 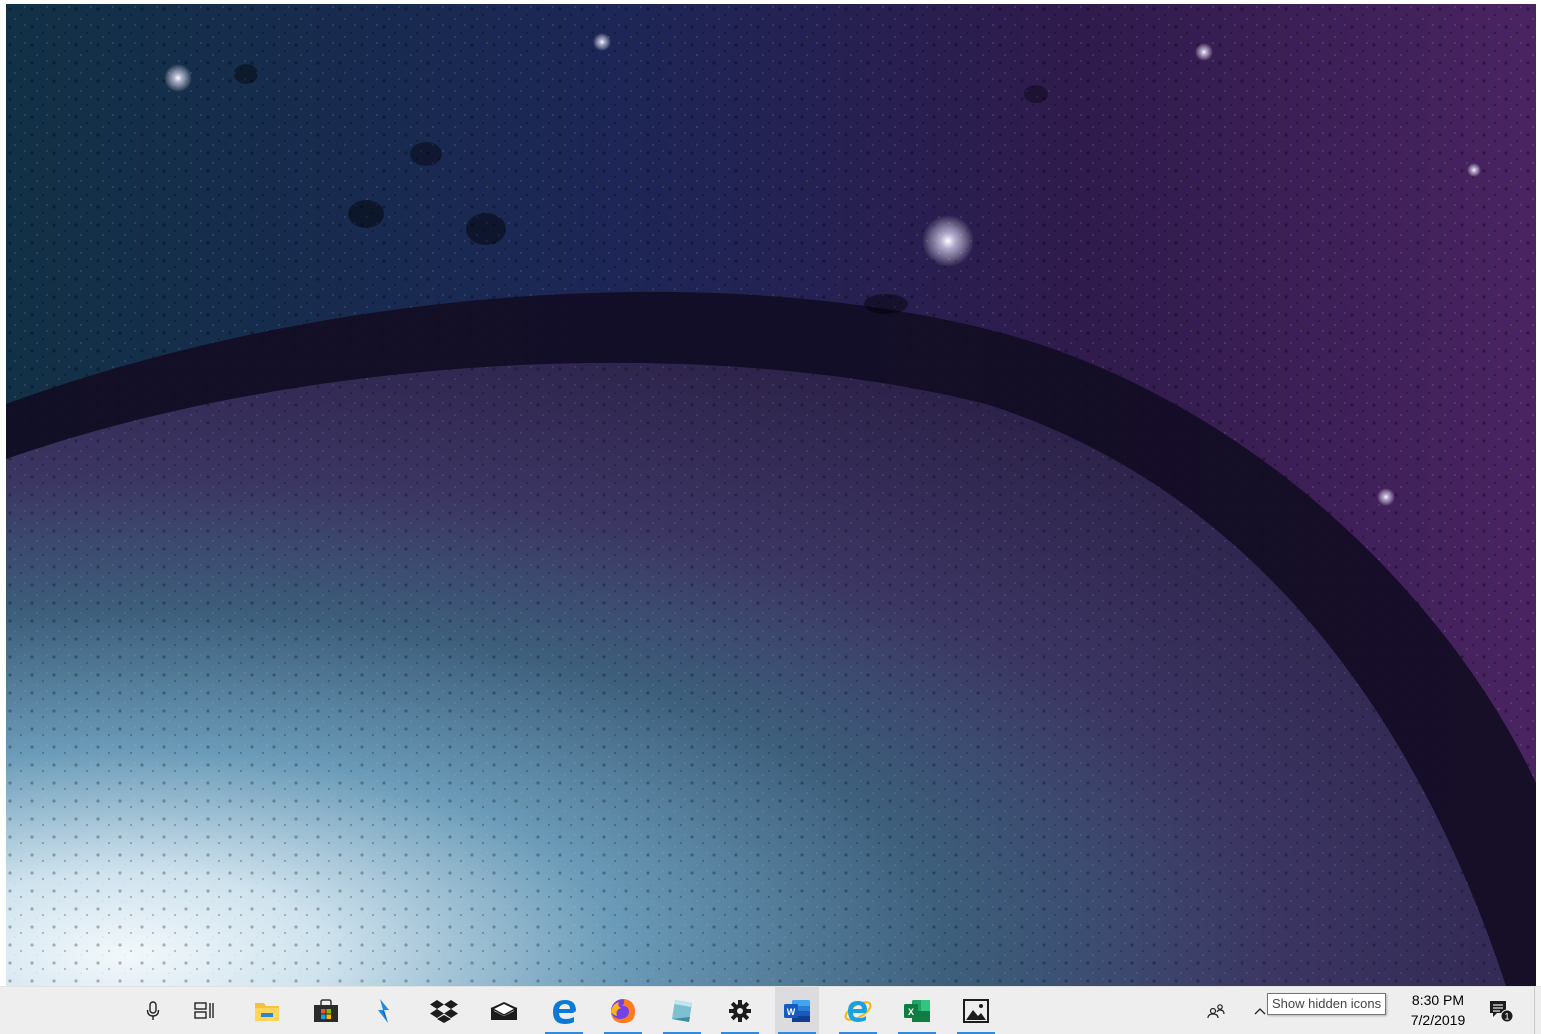 I want to click on ie-icon, so click(x=858, y=1011).